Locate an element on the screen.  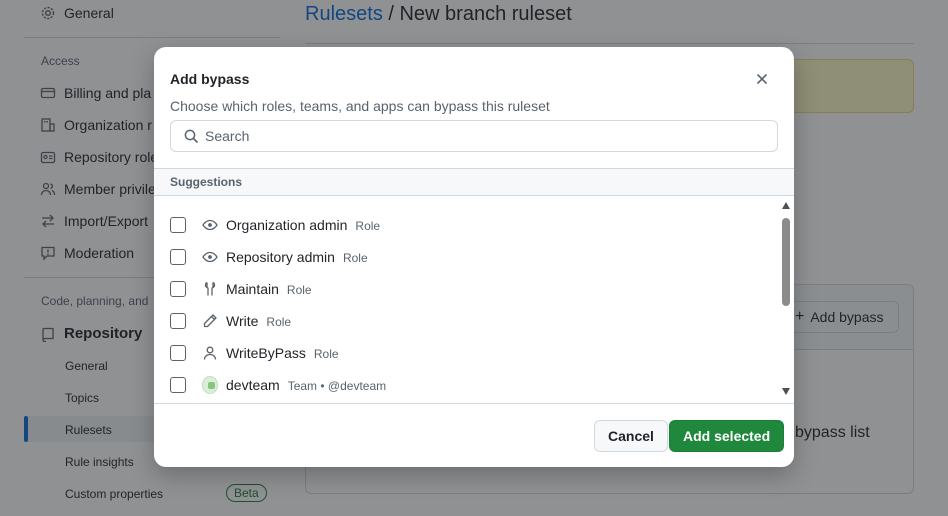
close-icon is located at coordinates (762, 81).